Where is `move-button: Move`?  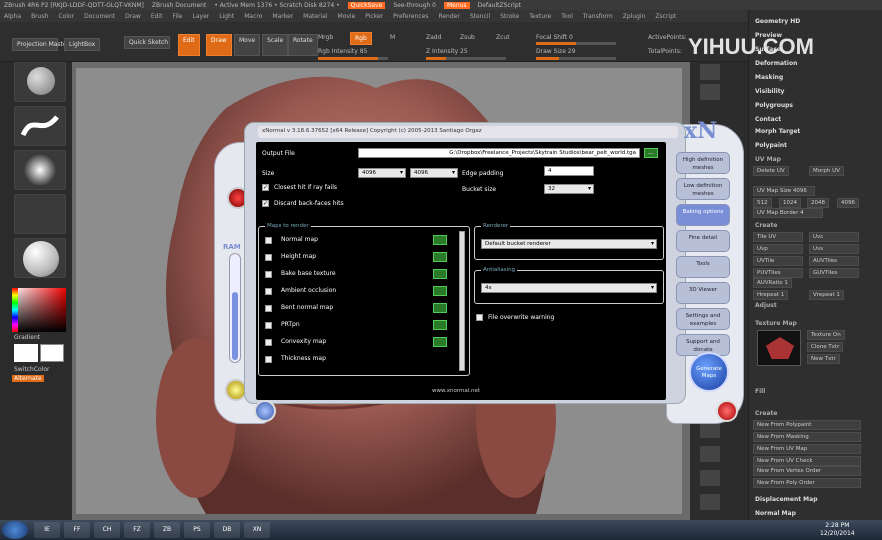
move-button: Move is located at coordinates (247, 45).